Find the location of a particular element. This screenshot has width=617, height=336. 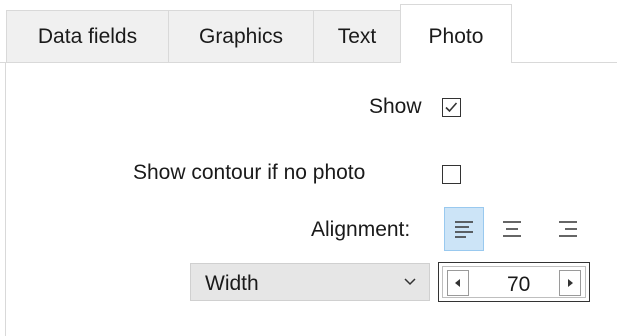

tab-graphics: Graphics is located at coordinates (241, 36).